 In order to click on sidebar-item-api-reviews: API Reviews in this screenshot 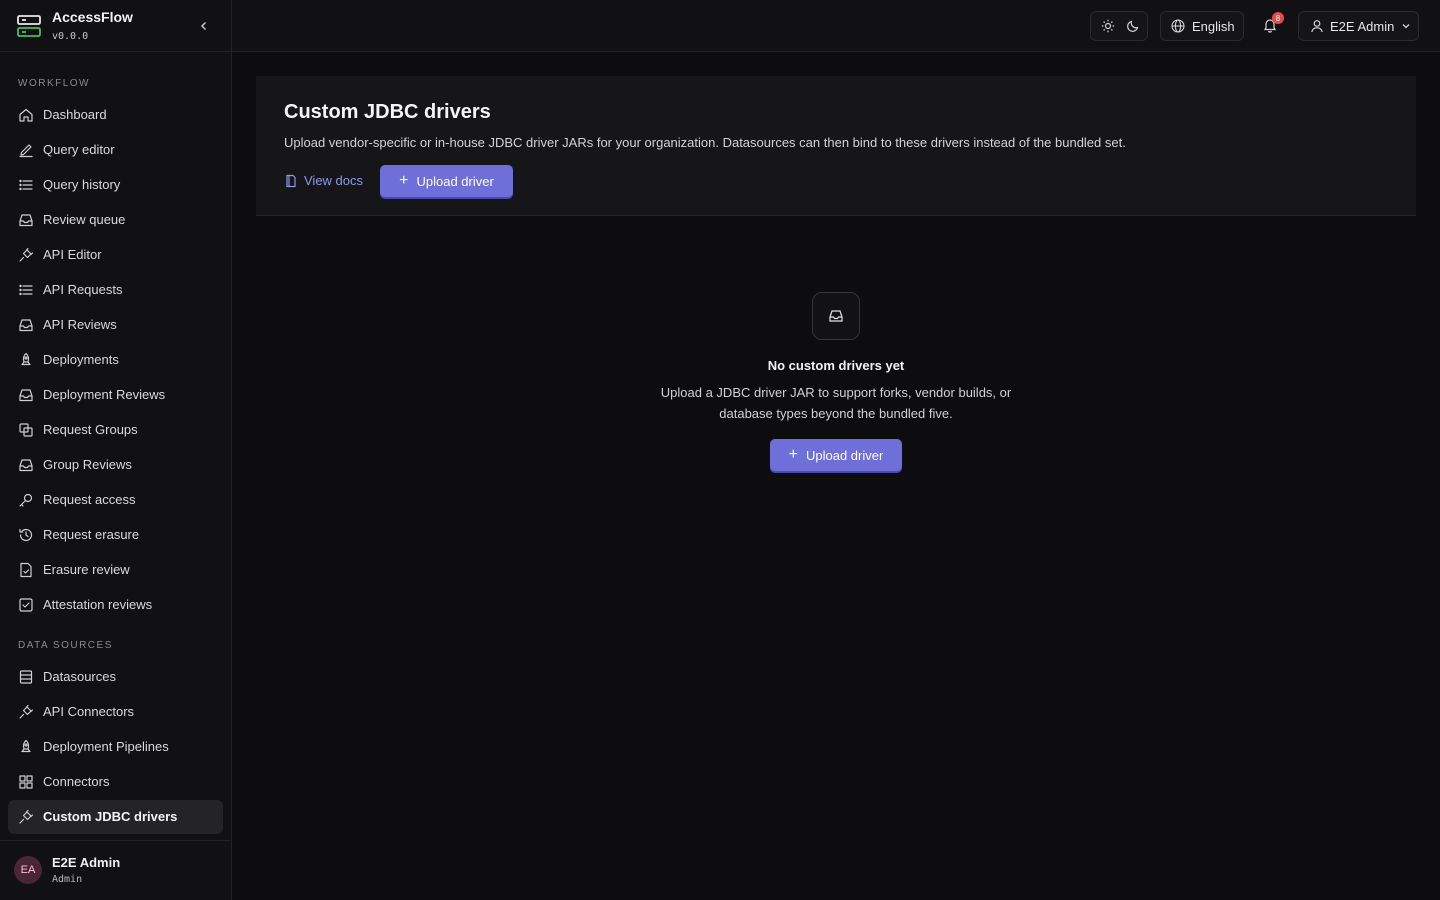, I will do `click(115, 325)`.